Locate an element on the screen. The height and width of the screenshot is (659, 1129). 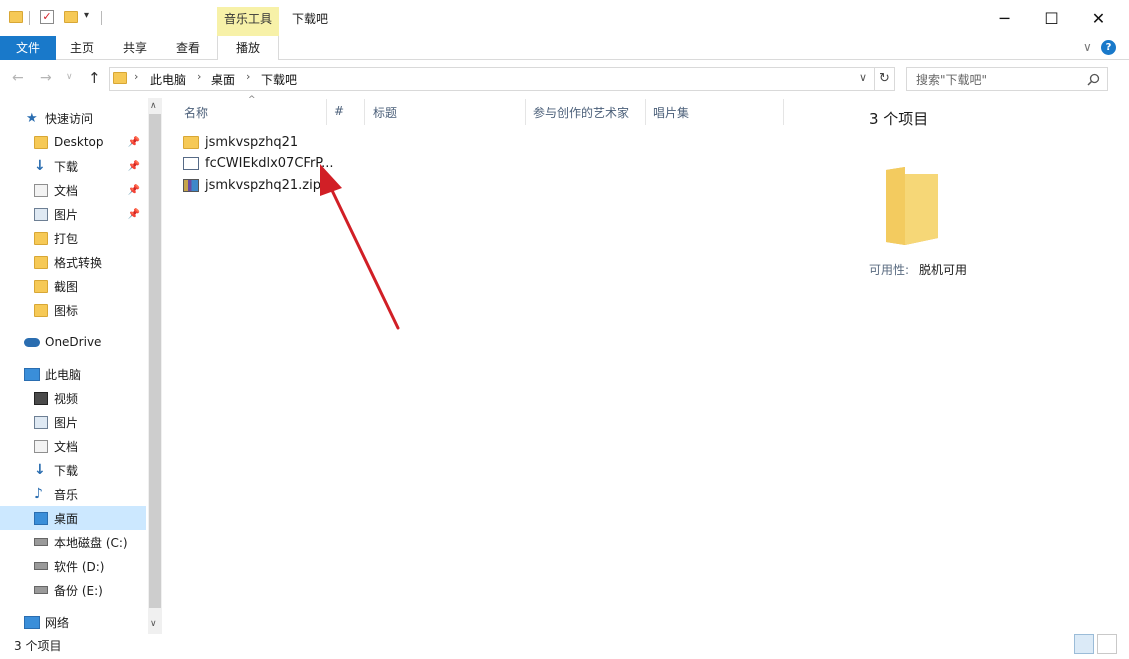
nav-item-documents: 文档 📌 is located at coordinates (73, 190).